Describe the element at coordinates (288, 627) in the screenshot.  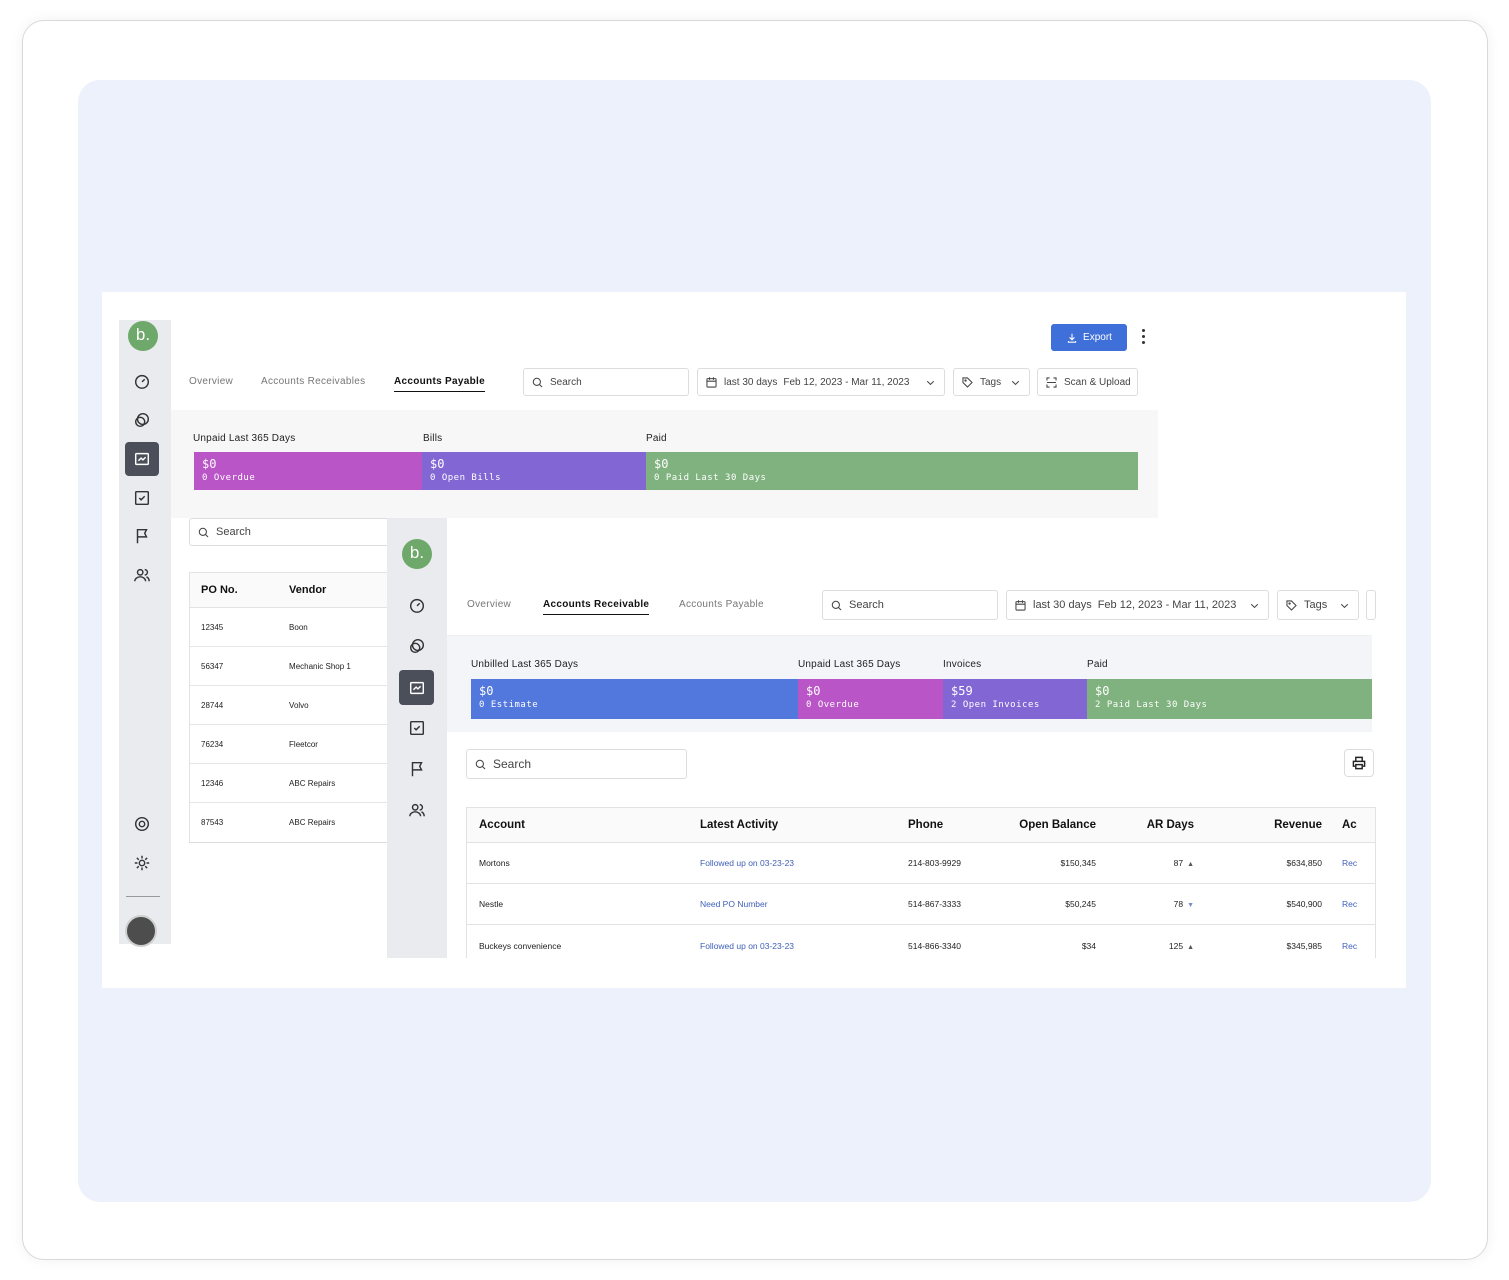
I see `table-row: 12345 Boon` at that location.